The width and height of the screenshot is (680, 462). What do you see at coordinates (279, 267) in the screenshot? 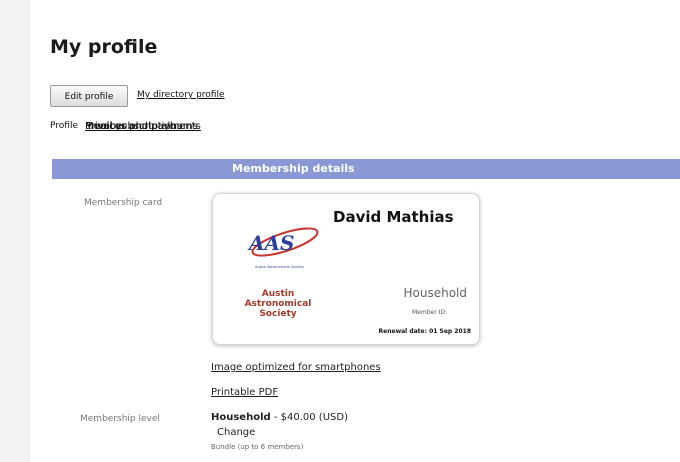
I see `logo-subtext: Austin Astronomical Society` at bounding box center [279, 267].